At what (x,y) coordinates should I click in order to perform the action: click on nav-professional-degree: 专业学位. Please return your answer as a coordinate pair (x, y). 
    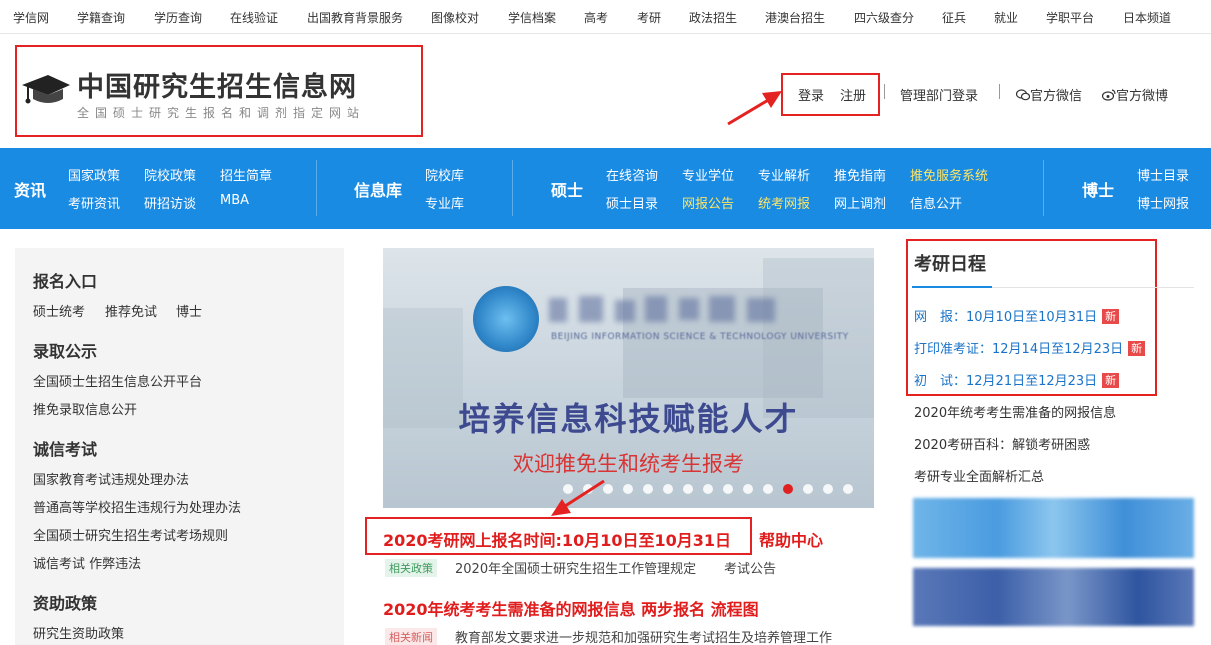
    Looking at the image, I should click on (708, 174).